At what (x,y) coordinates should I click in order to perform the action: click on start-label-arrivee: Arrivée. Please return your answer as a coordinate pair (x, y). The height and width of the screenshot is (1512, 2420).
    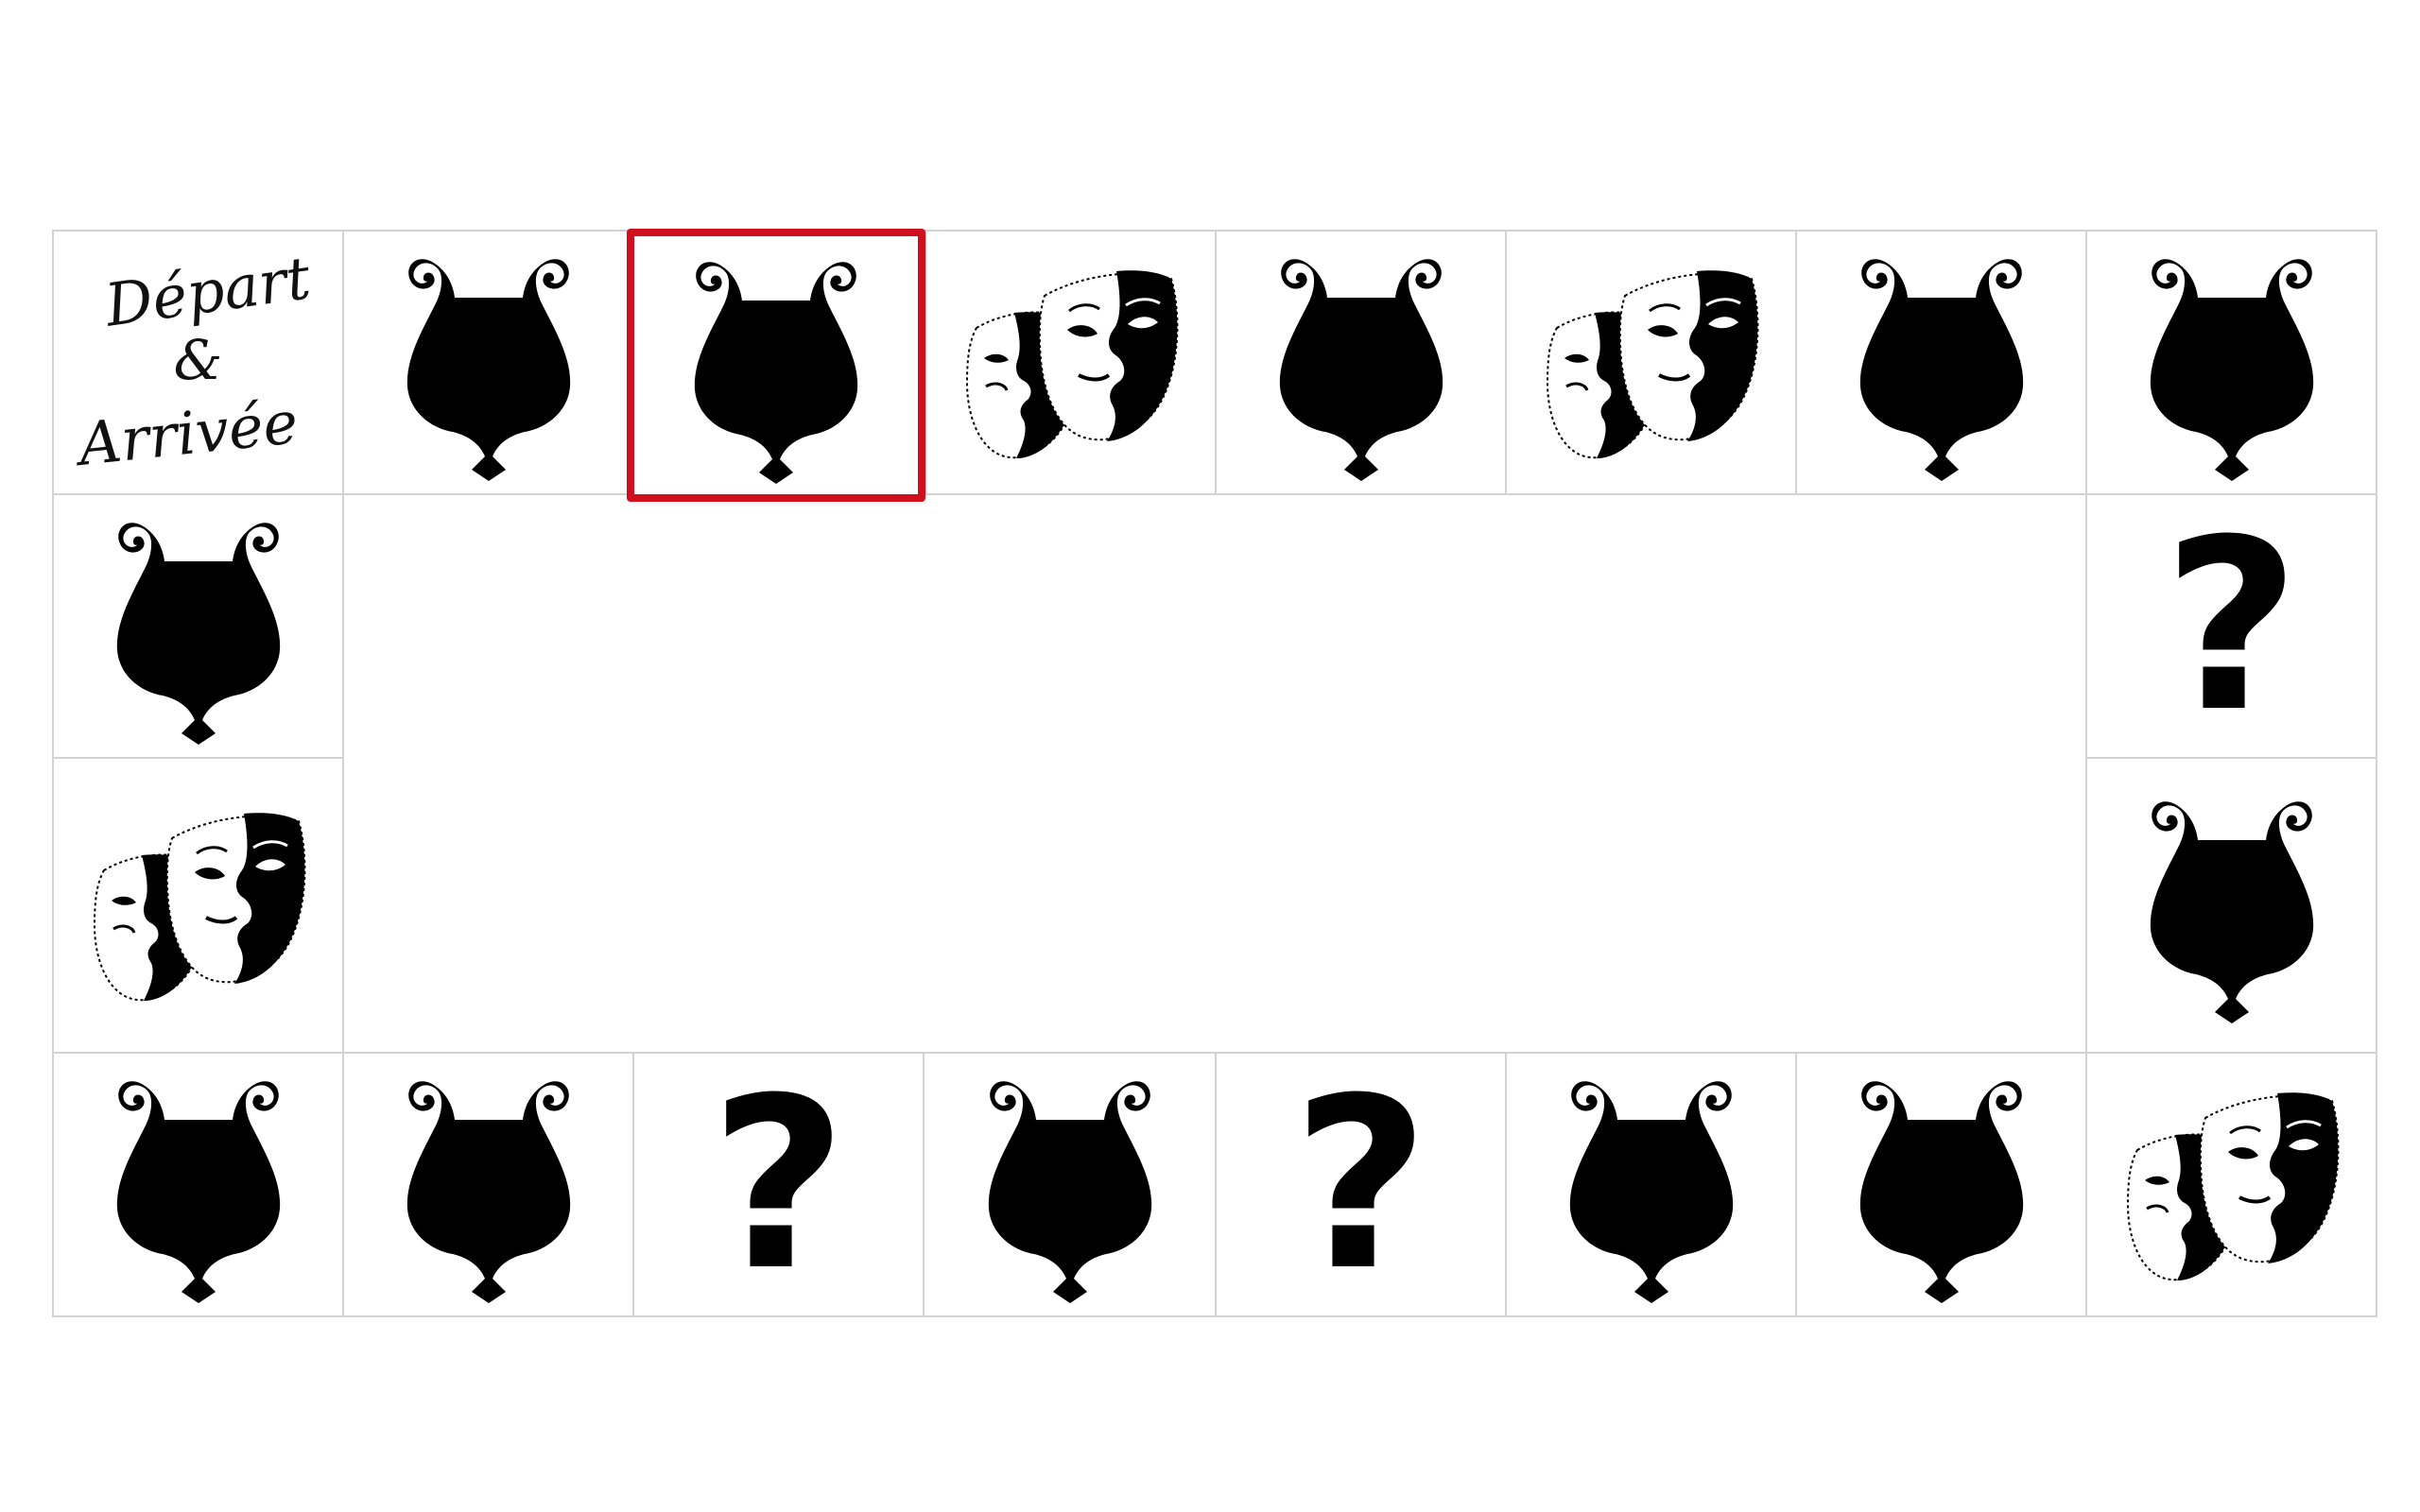
    Looking at the image, I should click on (189, 433).